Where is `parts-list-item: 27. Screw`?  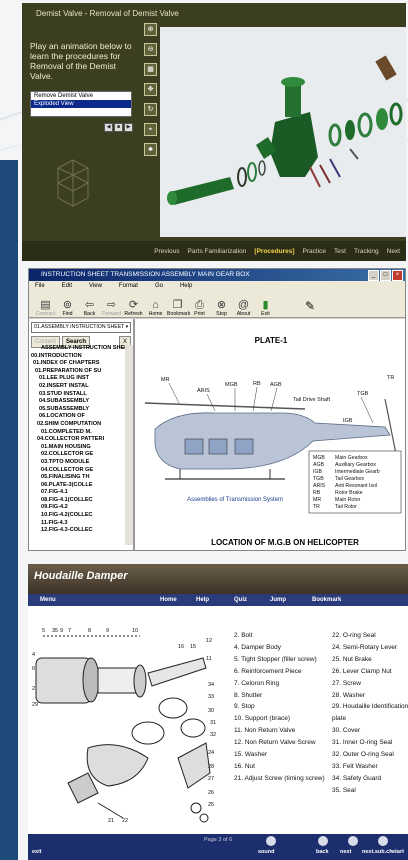 parts-list-item: 27. Screw is located at coordinates (346, 683).